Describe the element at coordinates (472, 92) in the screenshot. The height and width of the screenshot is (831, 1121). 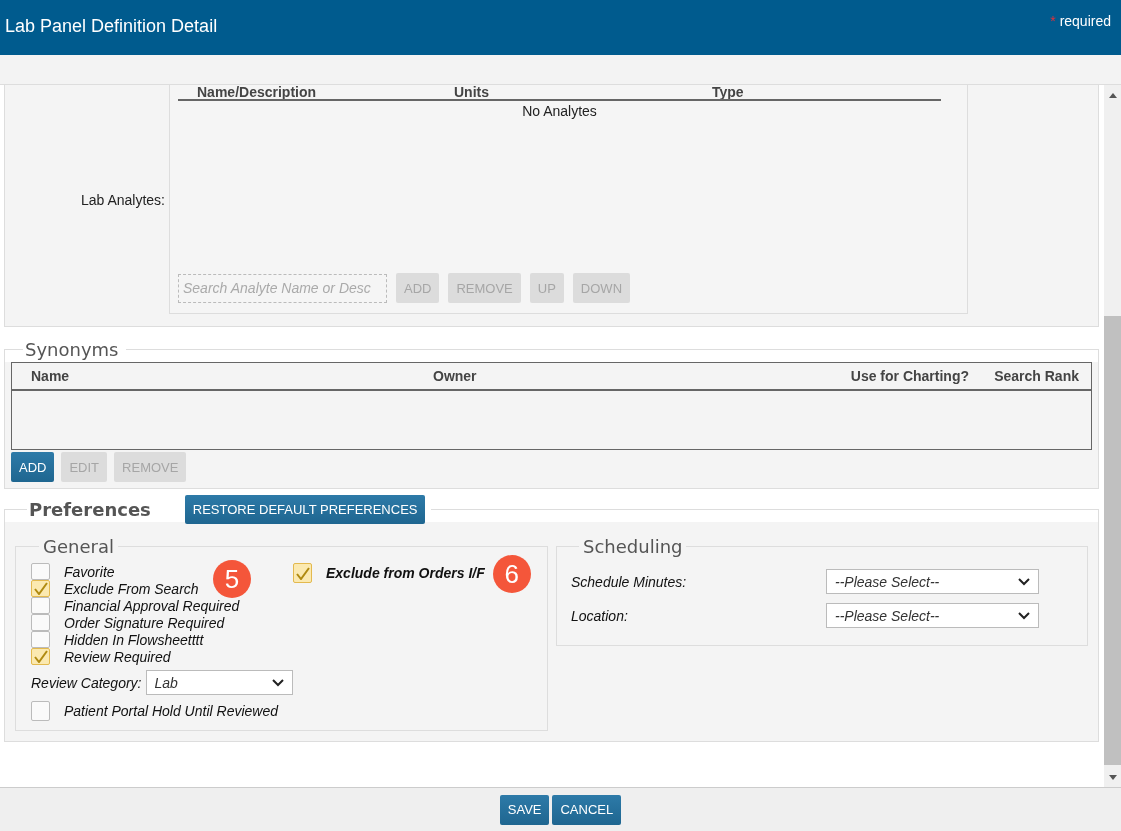
I see `column-header: Units` at that location.